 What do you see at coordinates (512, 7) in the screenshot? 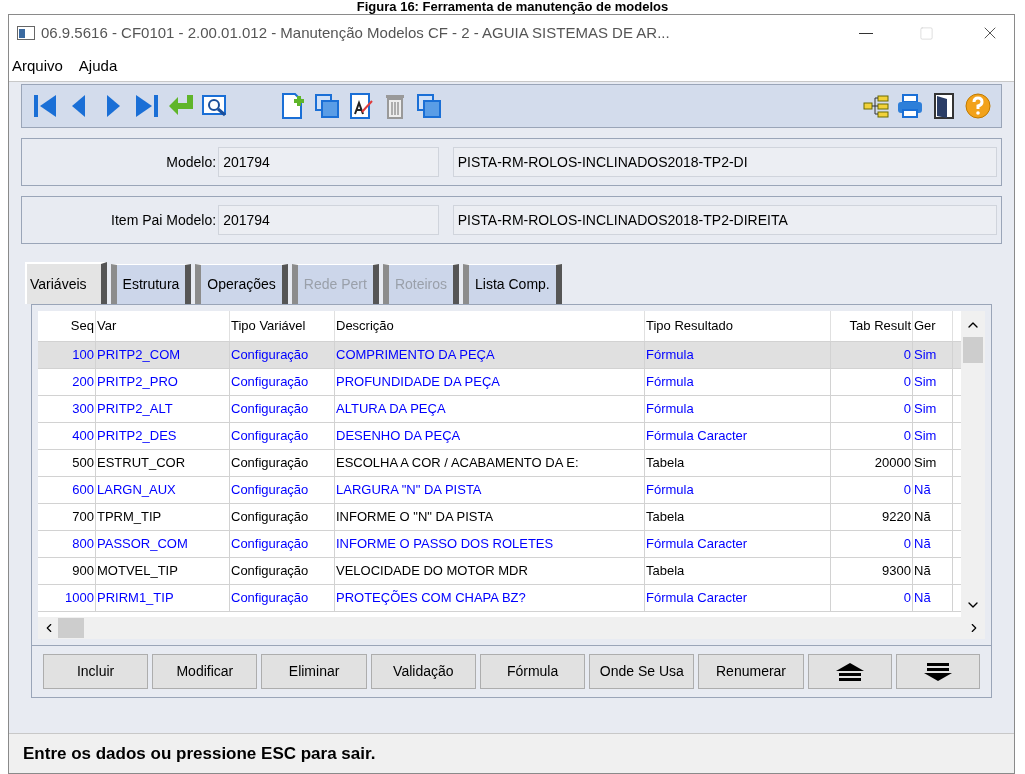
I see `figure-caption: Figura 16: Ferramenta de manutenção de modelos` at bounding box center [512, 7].